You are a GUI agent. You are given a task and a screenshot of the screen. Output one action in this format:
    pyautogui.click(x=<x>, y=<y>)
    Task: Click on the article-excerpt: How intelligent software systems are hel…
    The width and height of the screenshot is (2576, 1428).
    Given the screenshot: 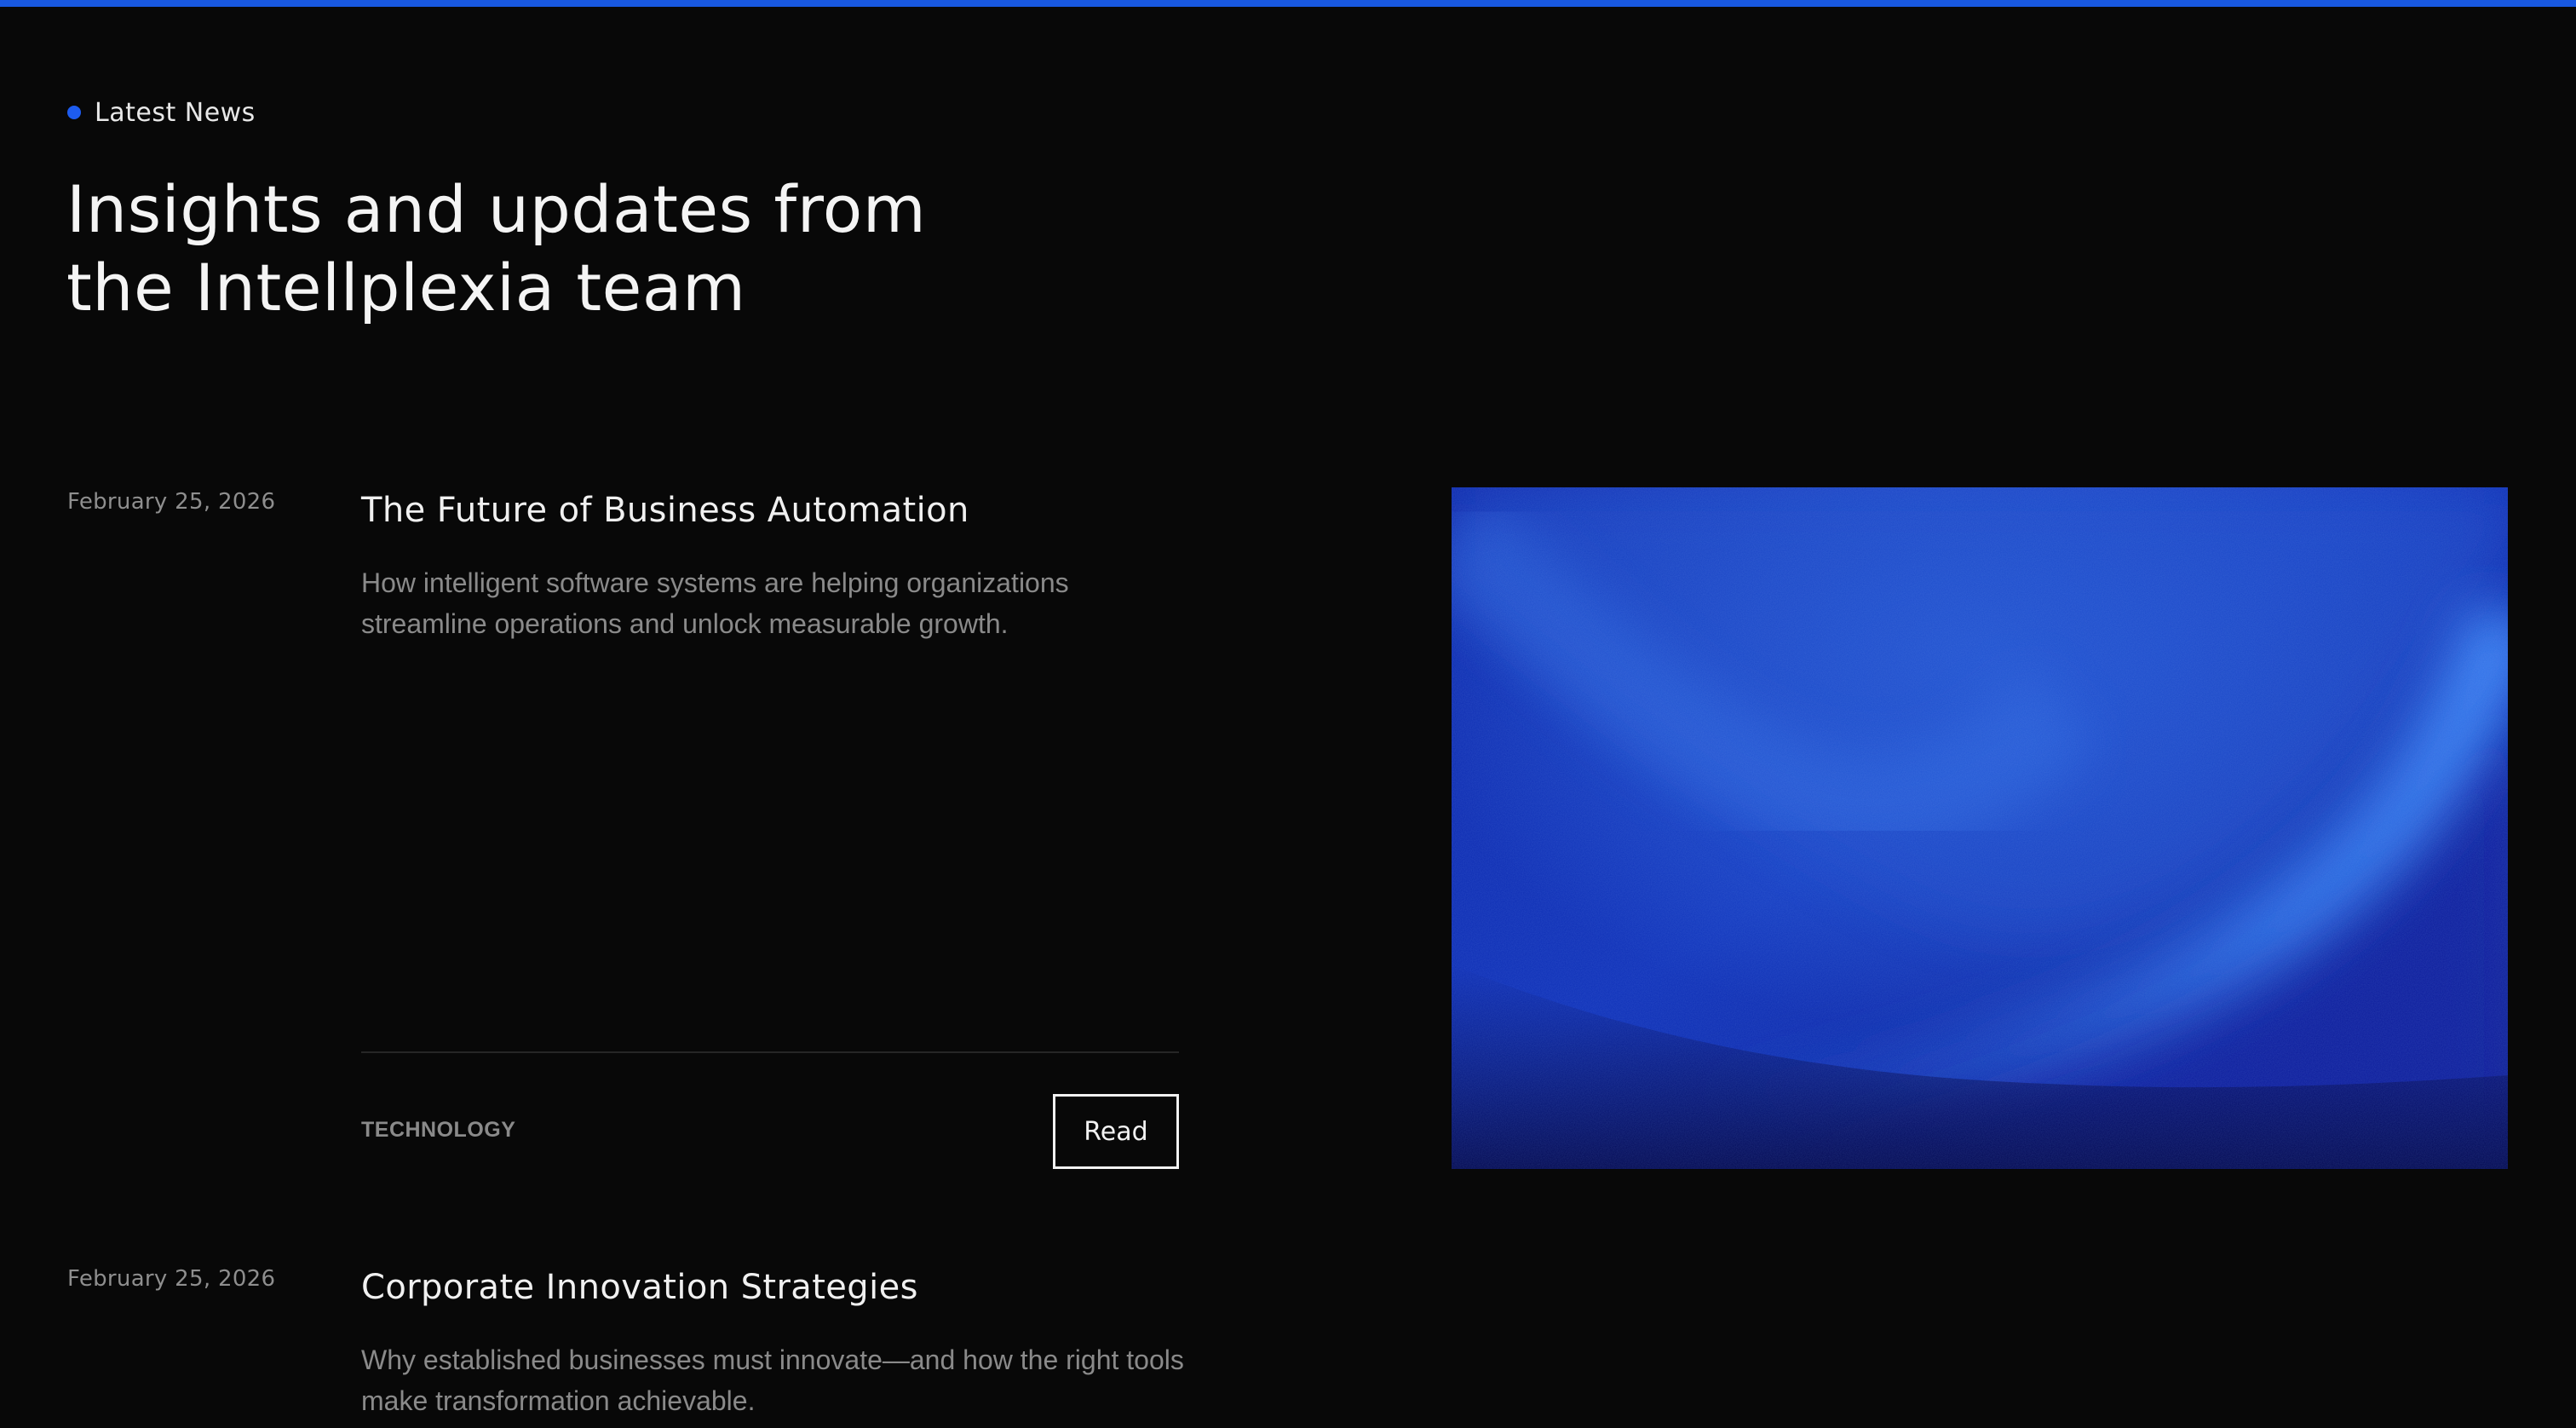 What is the action you would take?
    pyautogui.click(x=715, y=603)
    